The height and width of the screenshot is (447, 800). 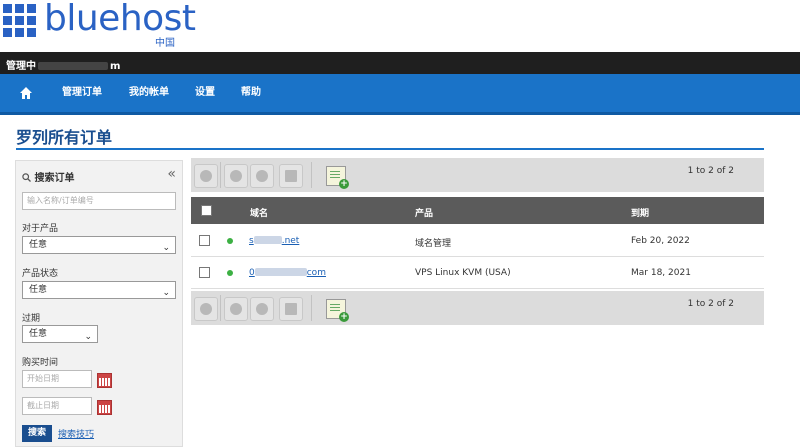 I want to click on for-product-select: 任意 ⌄, so click(x=99, y=245).